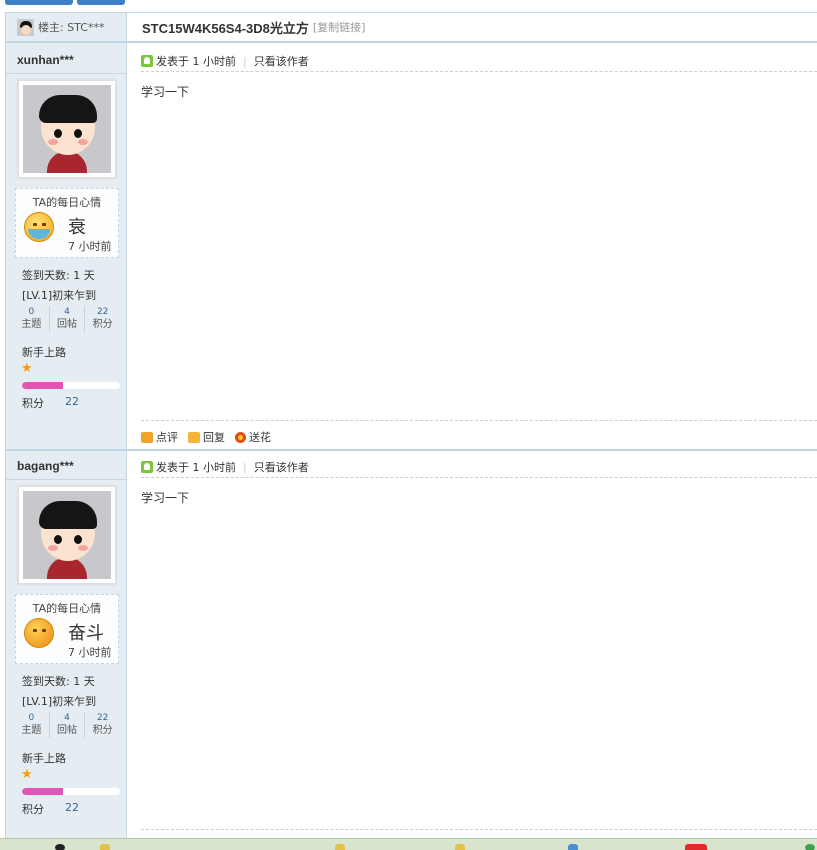 Image resolution: width=817 pixels, height=850 pixels. Describe the element at coordinates (408, 844) in the screenshot. I see `taskbar` at that location.